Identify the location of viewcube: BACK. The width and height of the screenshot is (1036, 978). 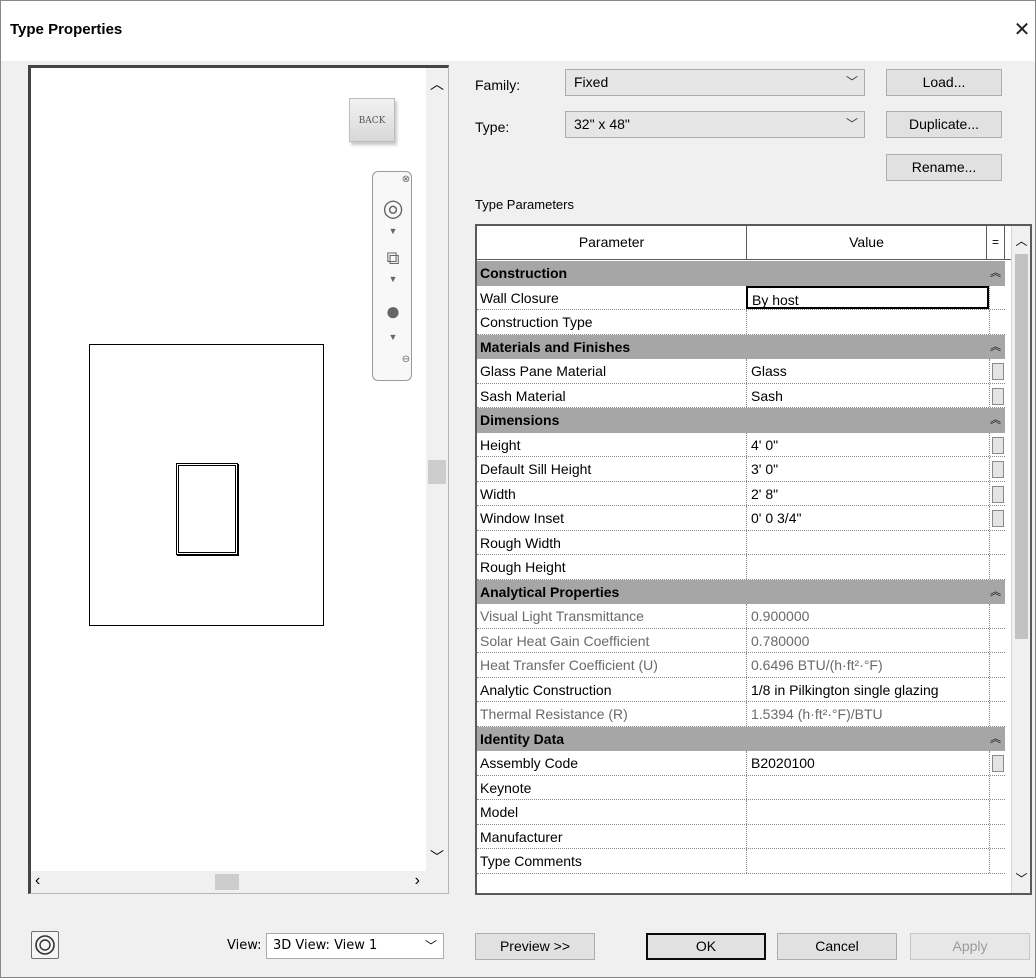
(372, 120).